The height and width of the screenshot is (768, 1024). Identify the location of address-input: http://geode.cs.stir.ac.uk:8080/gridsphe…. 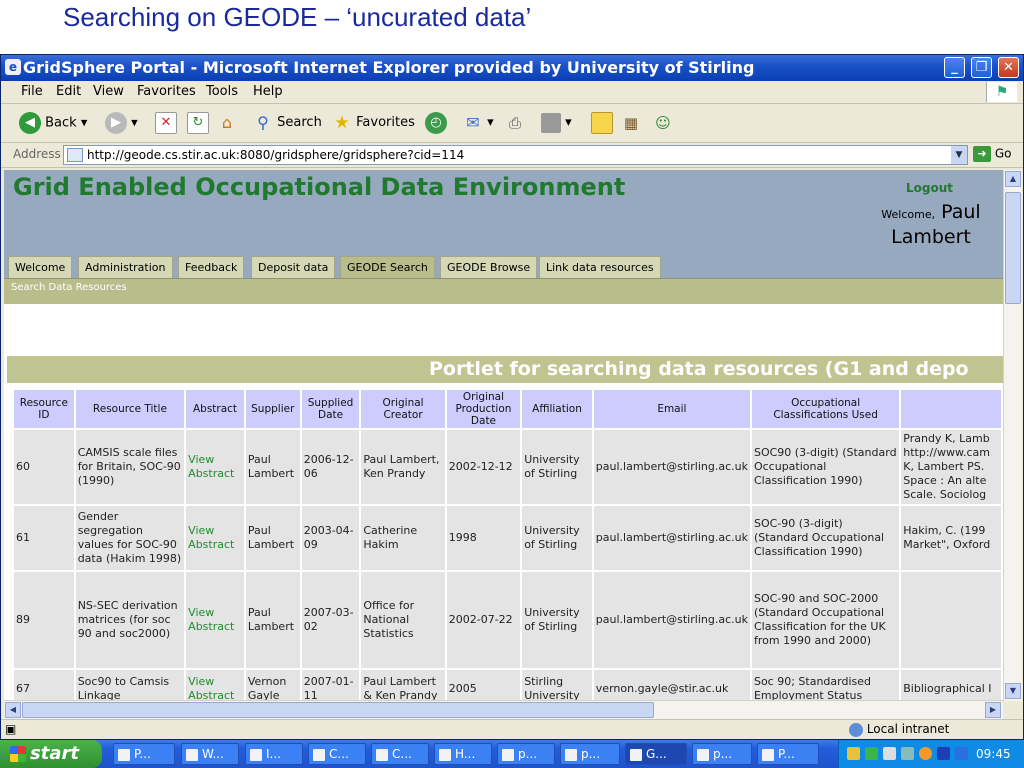
(515, 155).